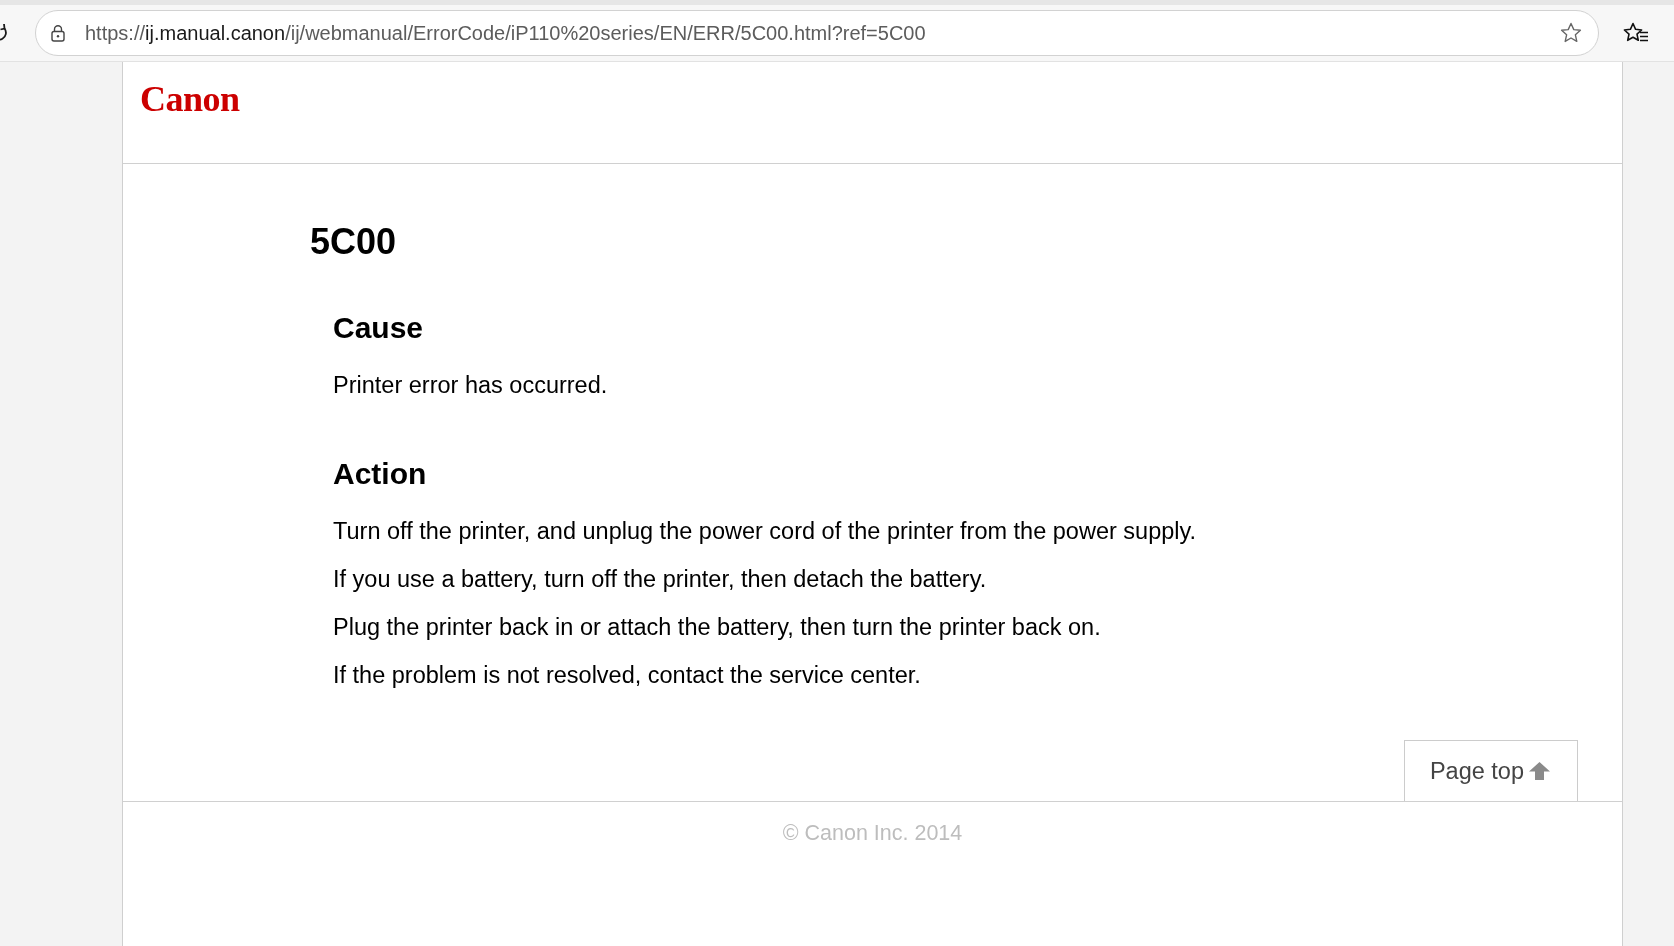 This screenshot has height=946, width=1674. What do you see at coordinates (717, 627) in the screenshot?
I see `paragraph: Plug the printer back in or attach the battery, then turn the printer back on.` at bounding box center [717, 627].